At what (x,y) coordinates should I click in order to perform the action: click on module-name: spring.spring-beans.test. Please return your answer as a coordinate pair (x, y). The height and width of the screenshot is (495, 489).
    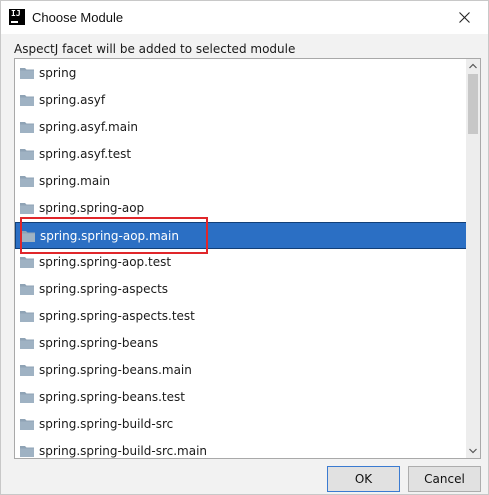
    Looking at the image, I should click on (112, 397).